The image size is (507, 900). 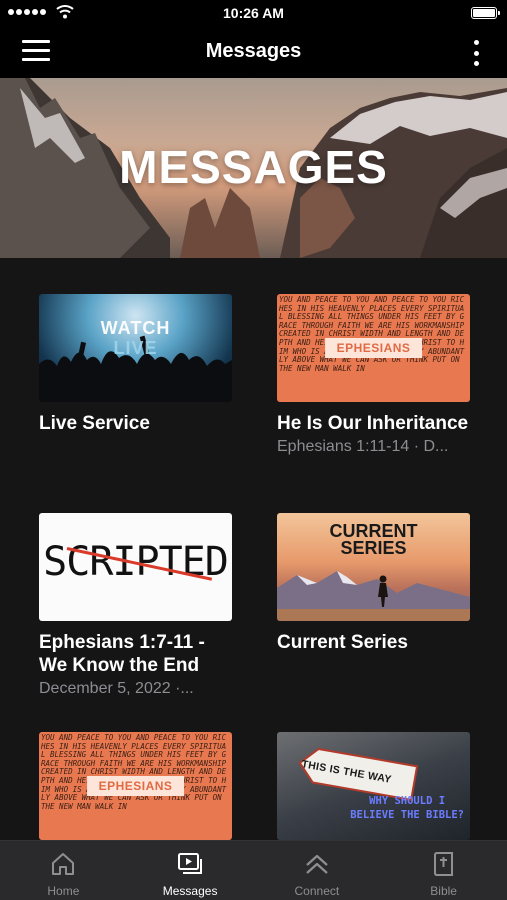 I want to click on card-title: Live Service, so click(x=94, y=423).